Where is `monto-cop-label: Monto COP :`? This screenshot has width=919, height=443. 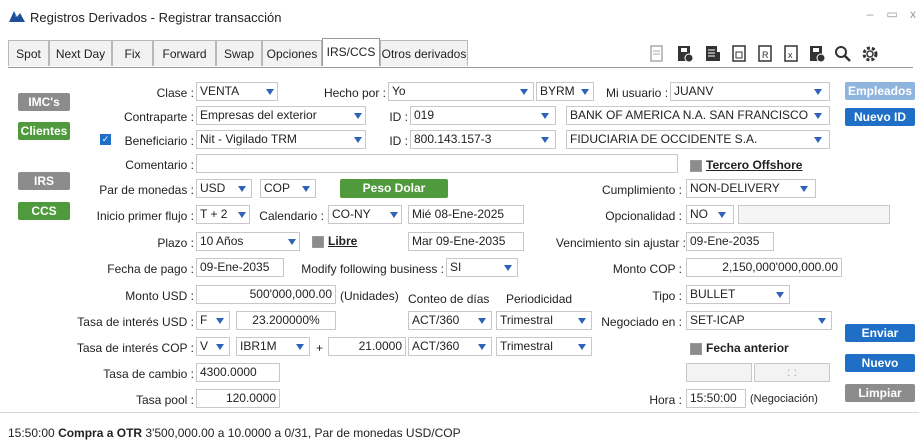 monto-cop-label: Monto COP : is located at coordinates (647, 269).